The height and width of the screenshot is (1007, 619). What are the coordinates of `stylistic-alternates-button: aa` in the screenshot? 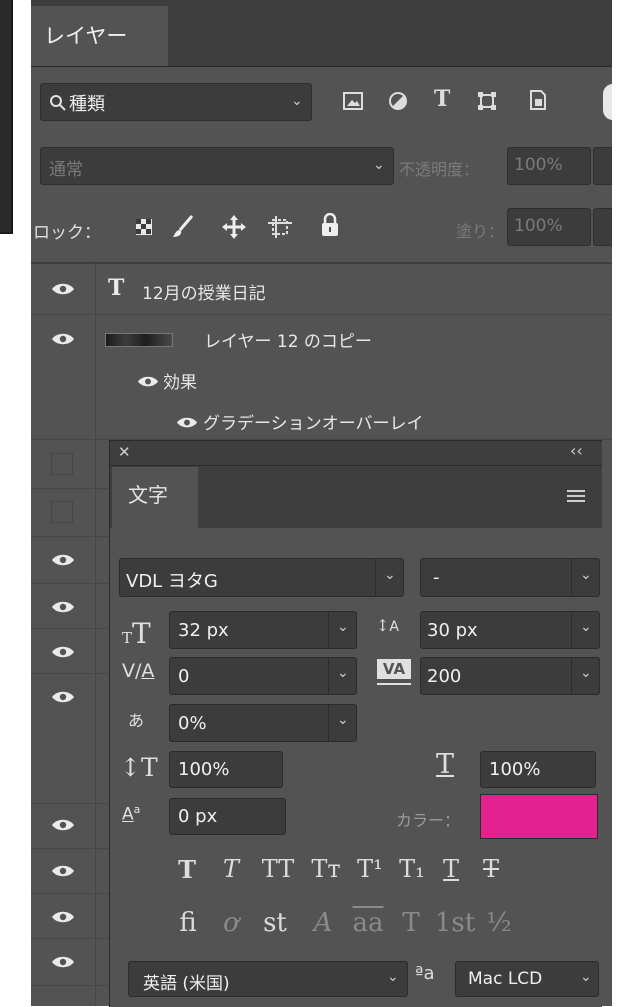 It's located at (368, 923).